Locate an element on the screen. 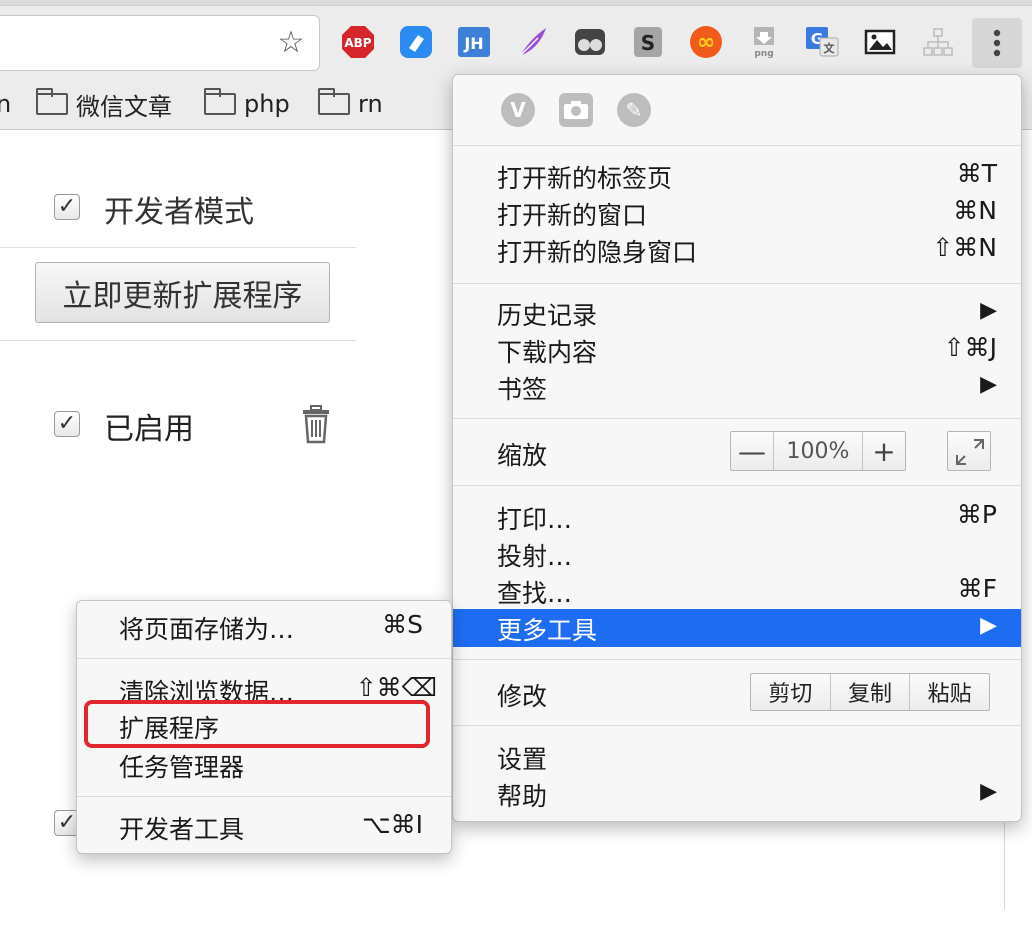  more-vertical-icon is located at coordinates (997, 43).